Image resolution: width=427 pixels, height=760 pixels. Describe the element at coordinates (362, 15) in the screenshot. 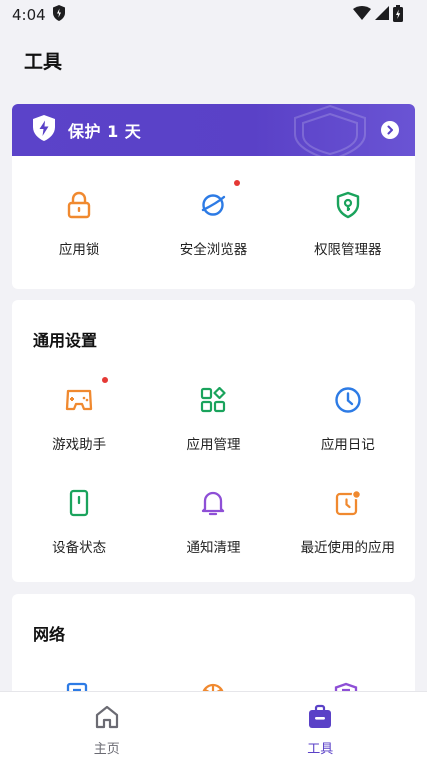

I see `wifi-icon` at that location.